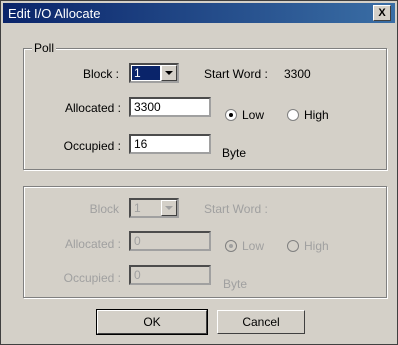  What do you see at coordinates (253, 246) in the screenshot?
I see `low-label-disabled: Low` at bounding box center [253, 246].